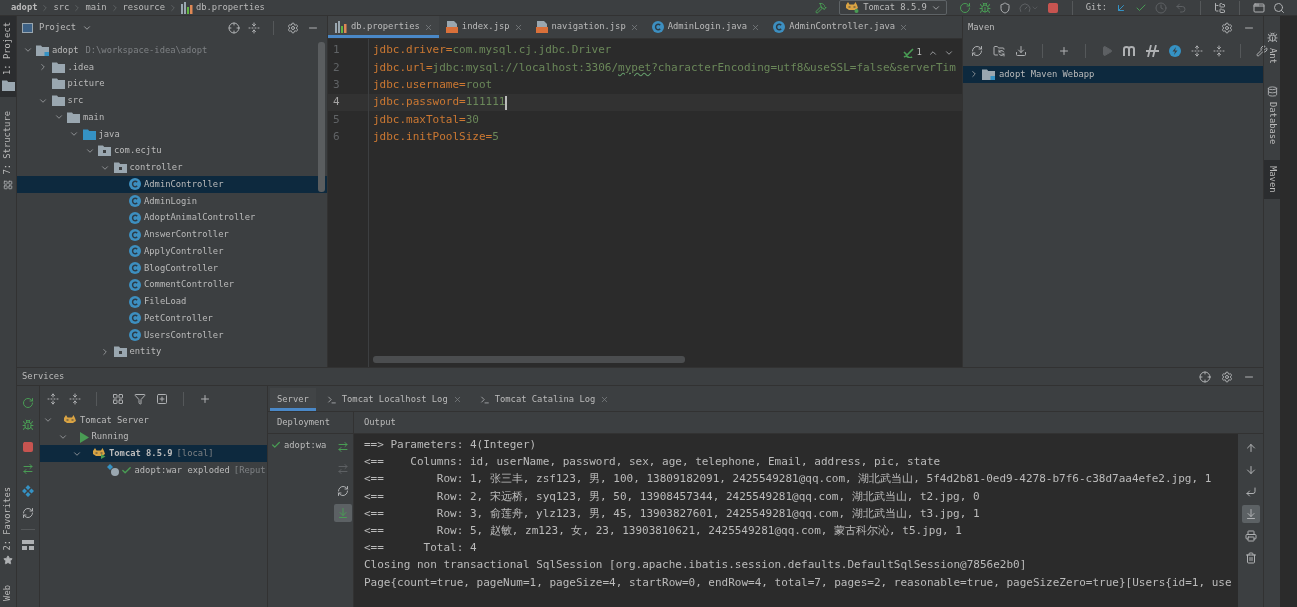 The width and height of the screenshot is (1297, 607). I want to click on window-icon, so click(1259, 7).